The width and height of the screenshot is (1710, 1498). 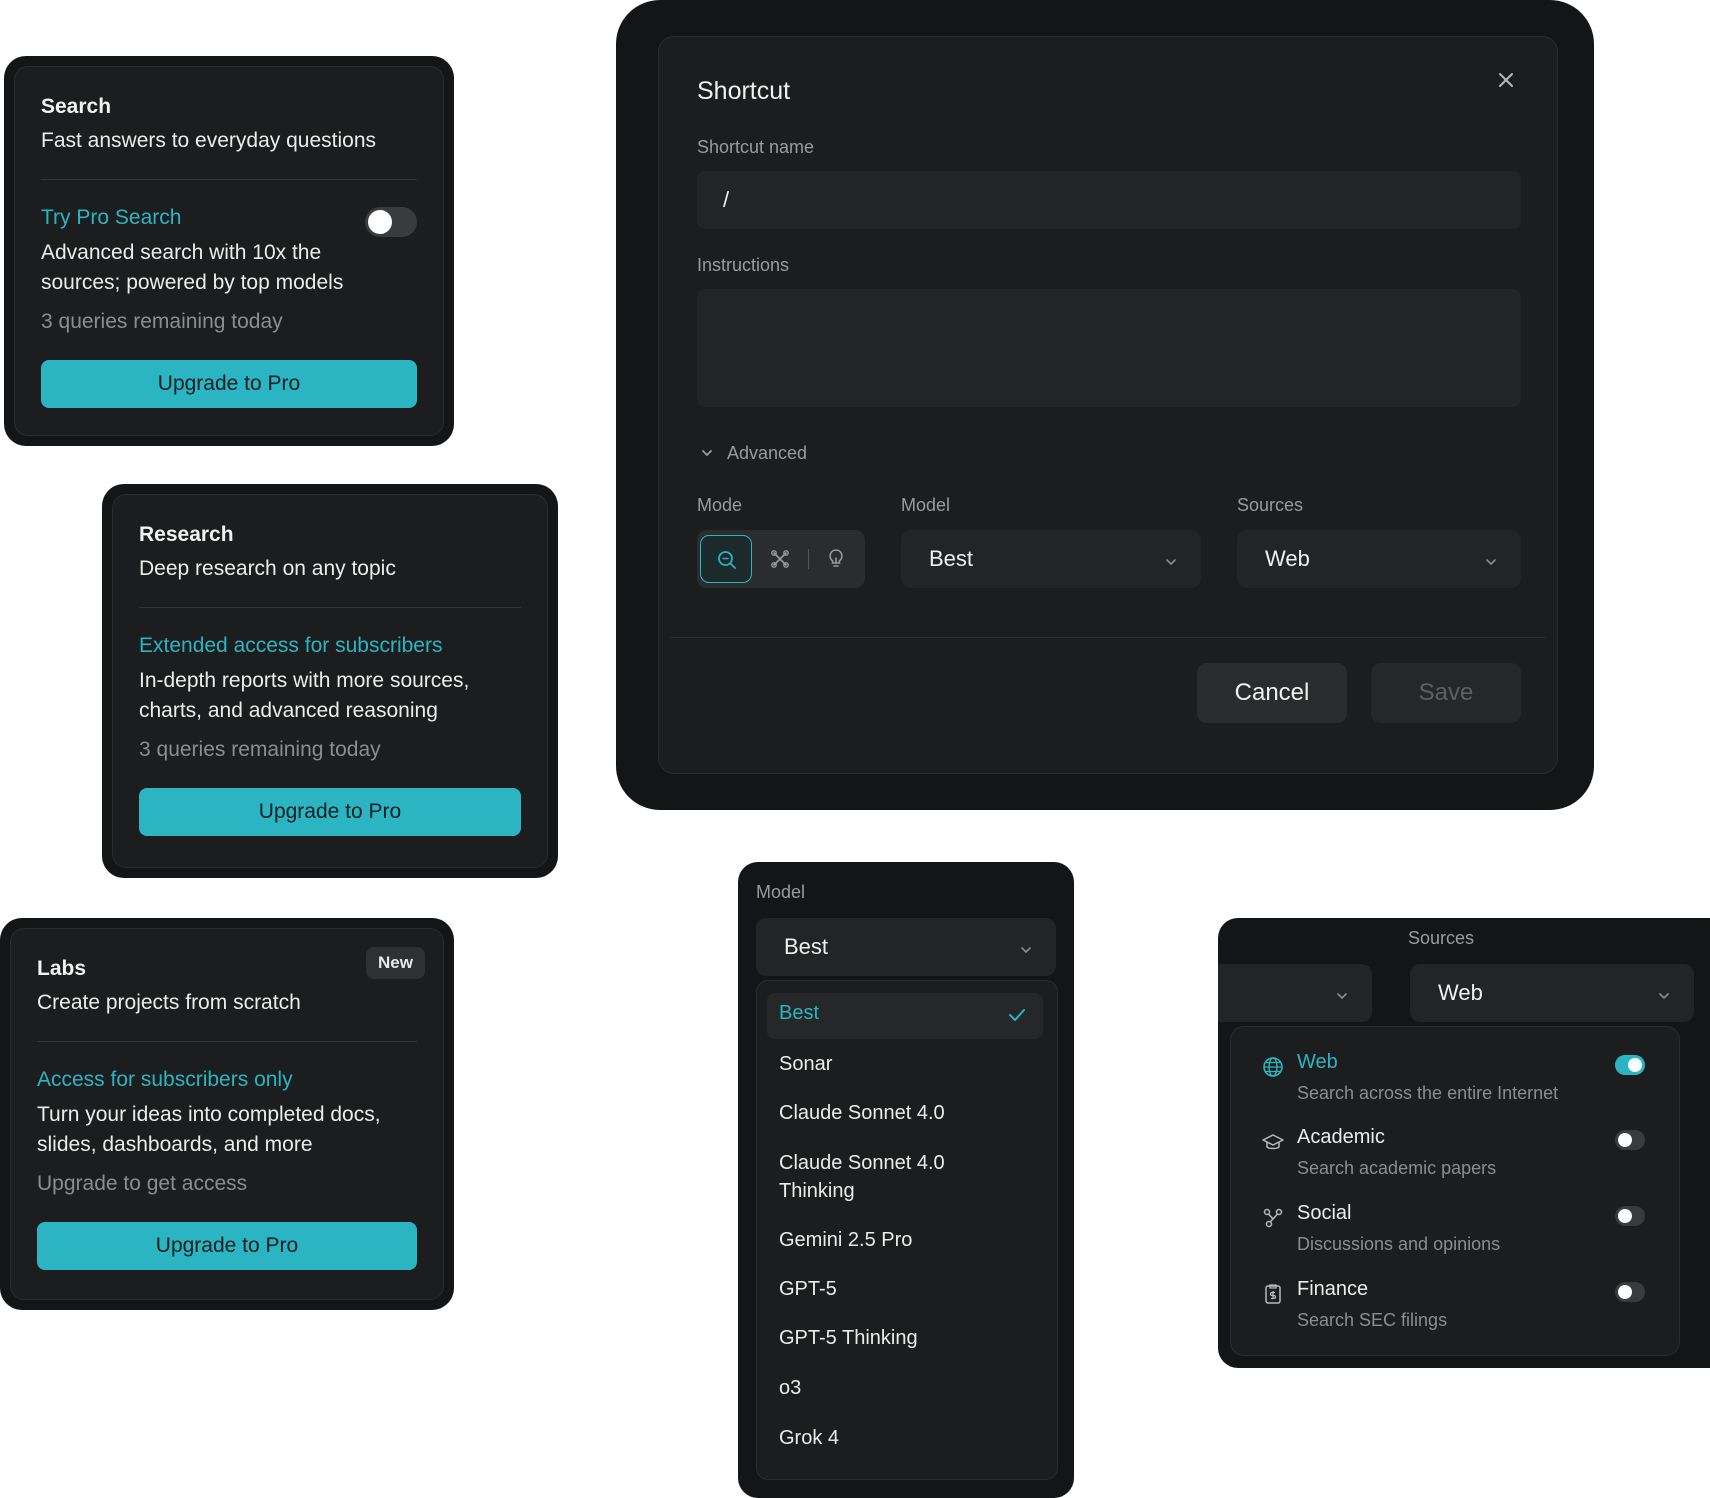 I want to click on mode-labs-button, so click(x=836, y=559).